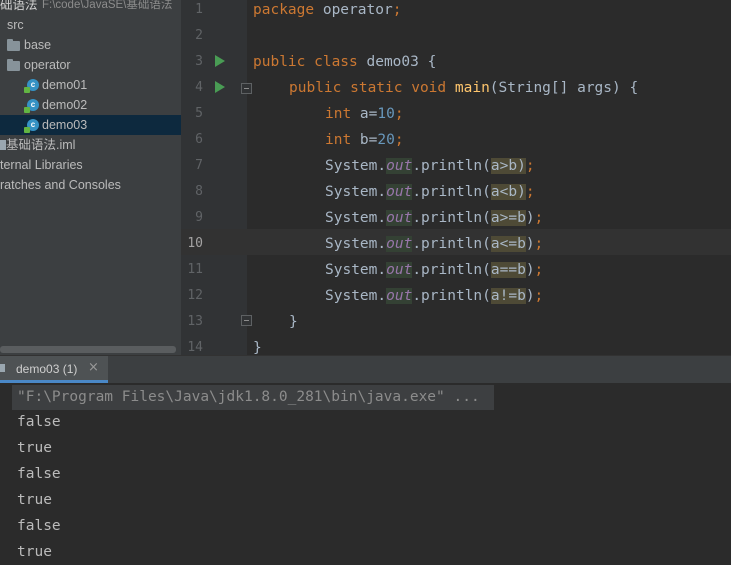 The width and height of the screenshot is (731, 565). What do you see at coordinates (504, 192) in the screenshot?
I see `println-arg: a<b` at bounding box center [504, 192].